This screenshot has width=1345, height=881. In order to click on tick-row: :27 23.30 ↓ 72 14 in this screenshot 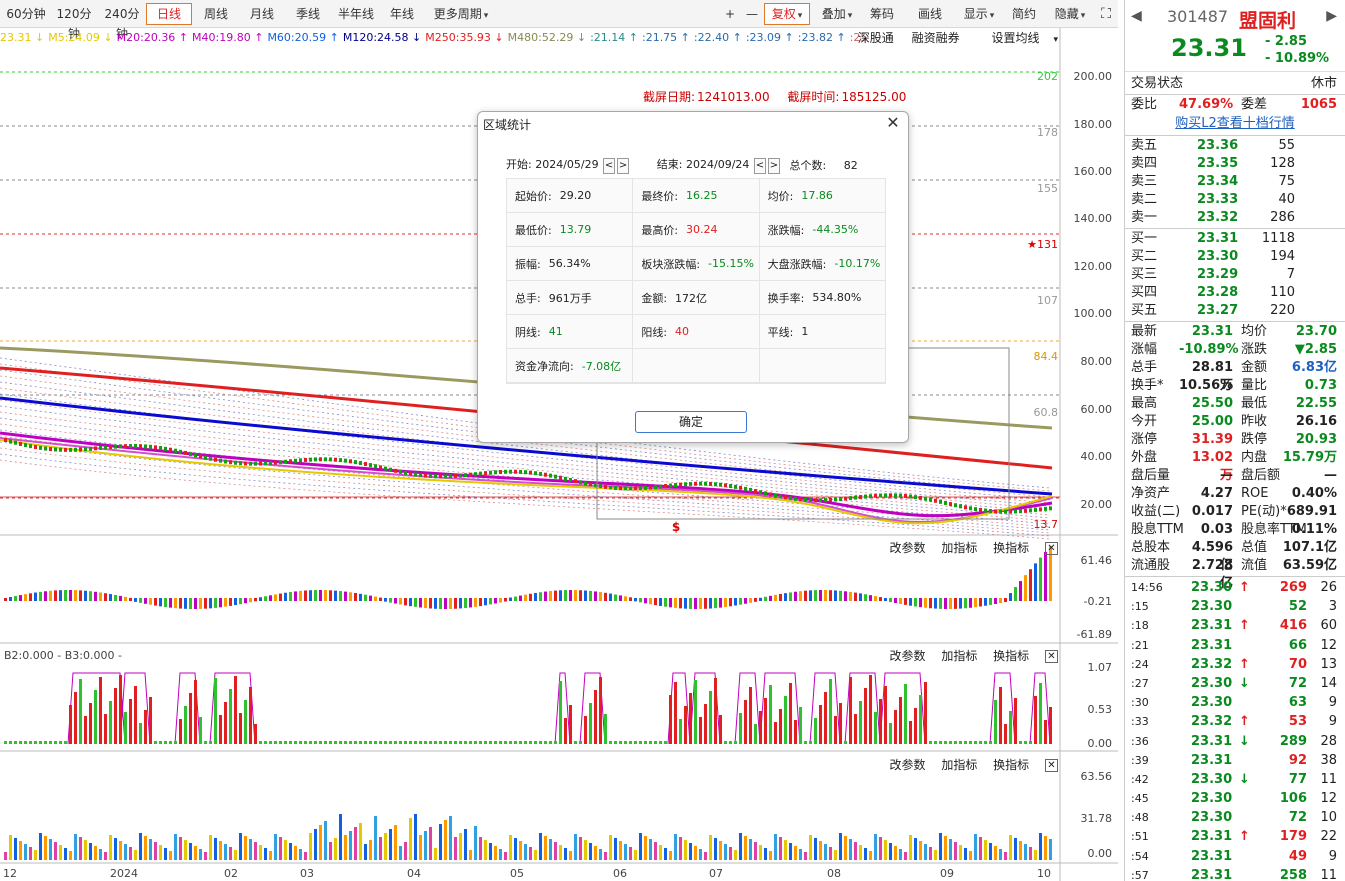, I will do `click(1235, 683)`.